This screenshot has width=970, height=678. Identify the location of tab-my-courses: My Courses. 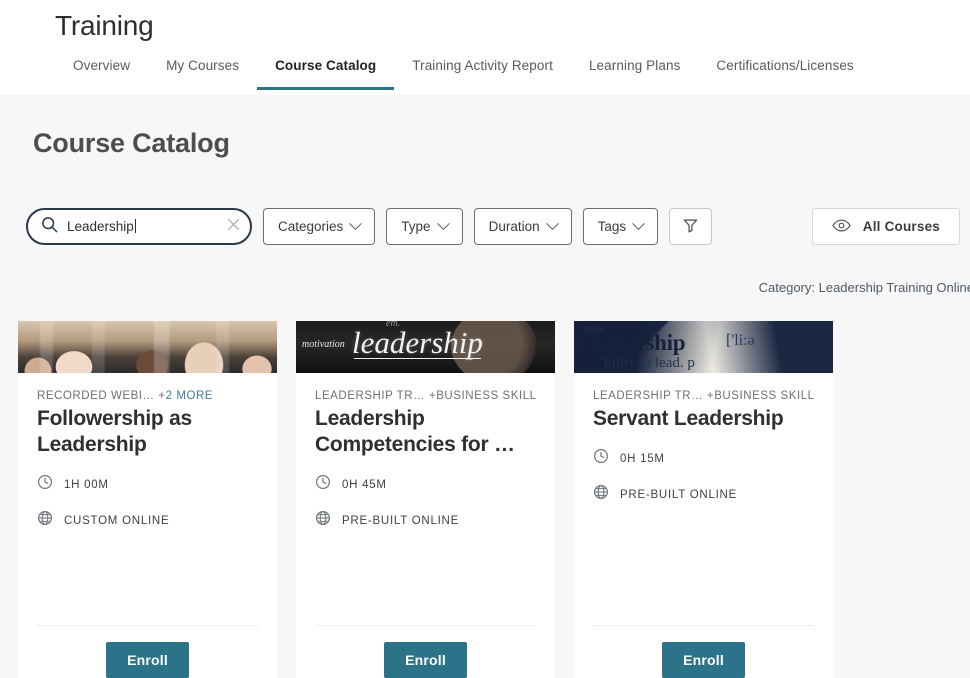
(202, 73).